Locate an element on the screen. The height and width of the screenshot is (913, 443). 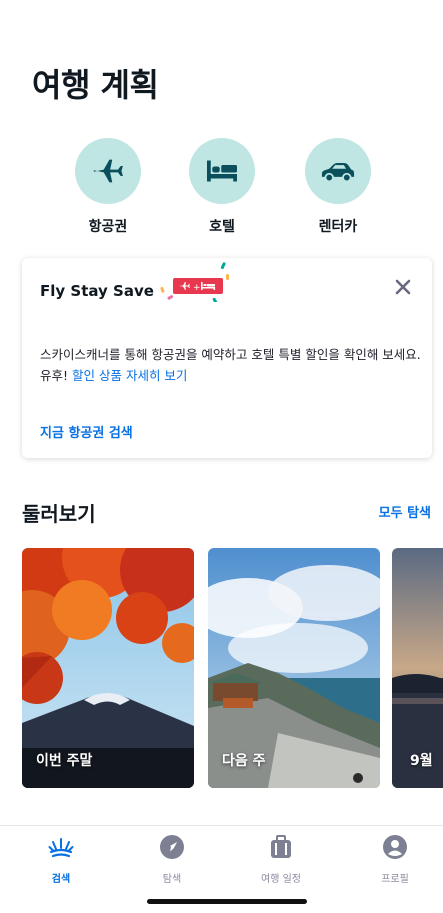
tab-trips-label: 여행 일정 is located at coordinates (281, 879).